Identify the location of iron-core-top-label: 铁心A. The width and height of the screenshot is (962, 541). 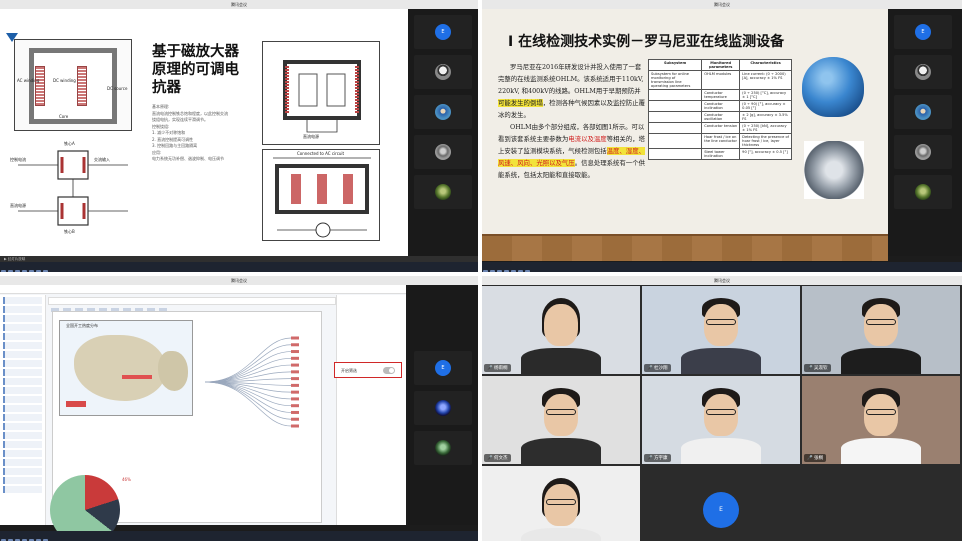
(69, 143).